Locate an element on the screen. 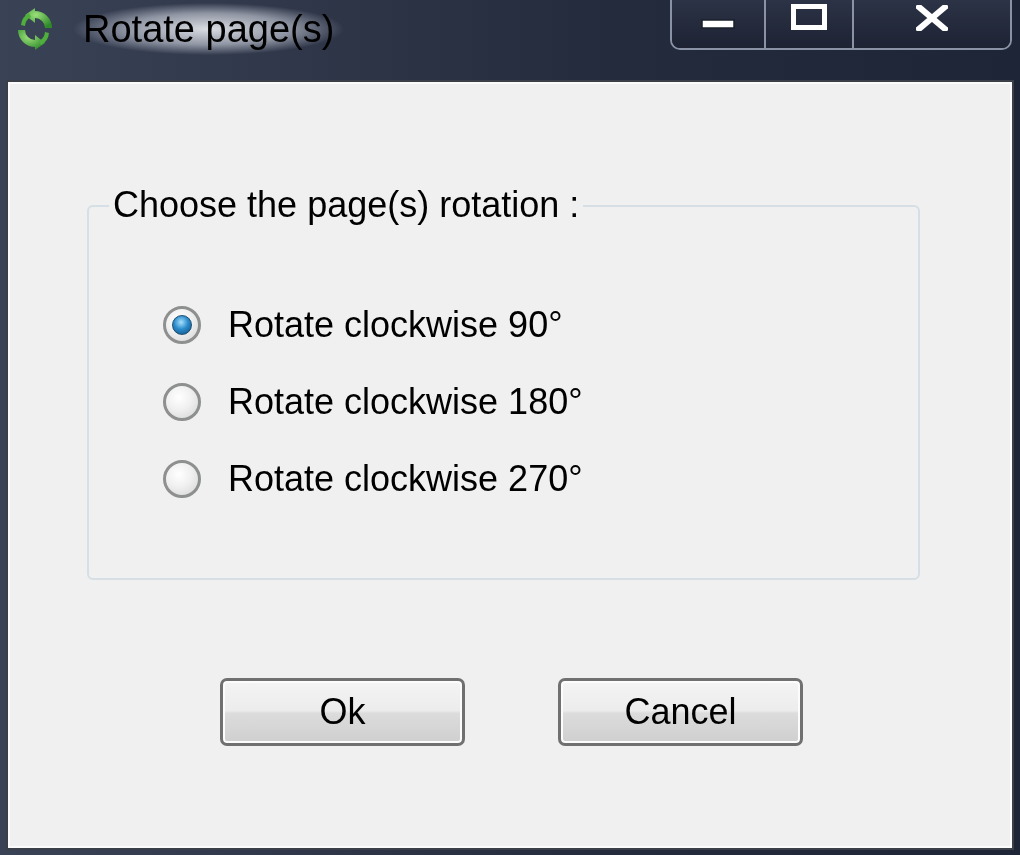 The height and width of the screenshot is (855, 1020). radio-option: Rotate clockwise 180° is located at coordinates (373, 402).